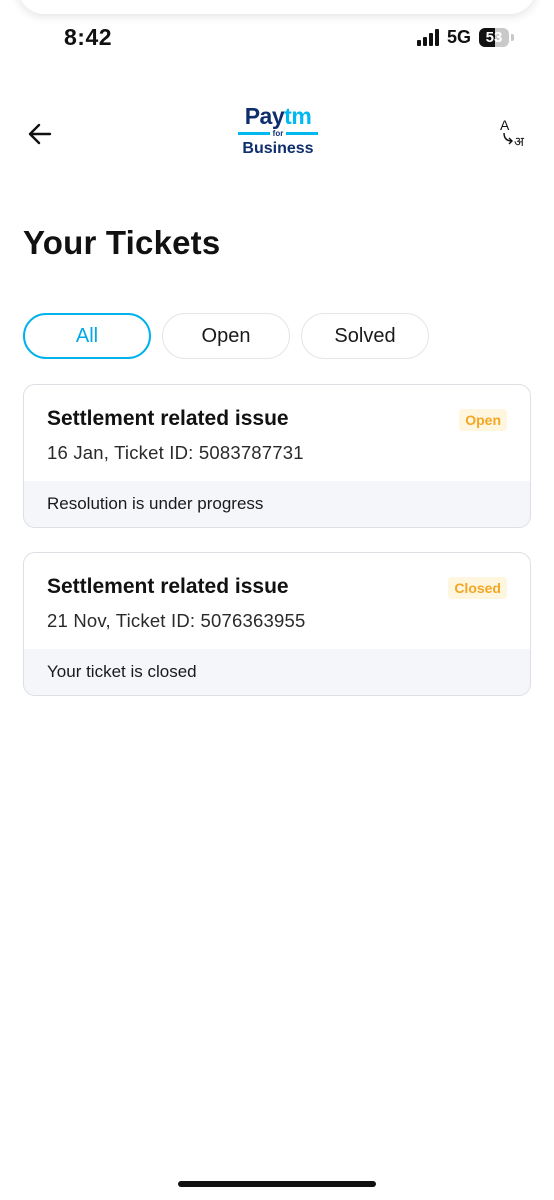 The width and height of the screenshot is (554, 1200). Describe the element at coordinates (458, 36) in the screenshot. I see `network-type: 5G` at that location.